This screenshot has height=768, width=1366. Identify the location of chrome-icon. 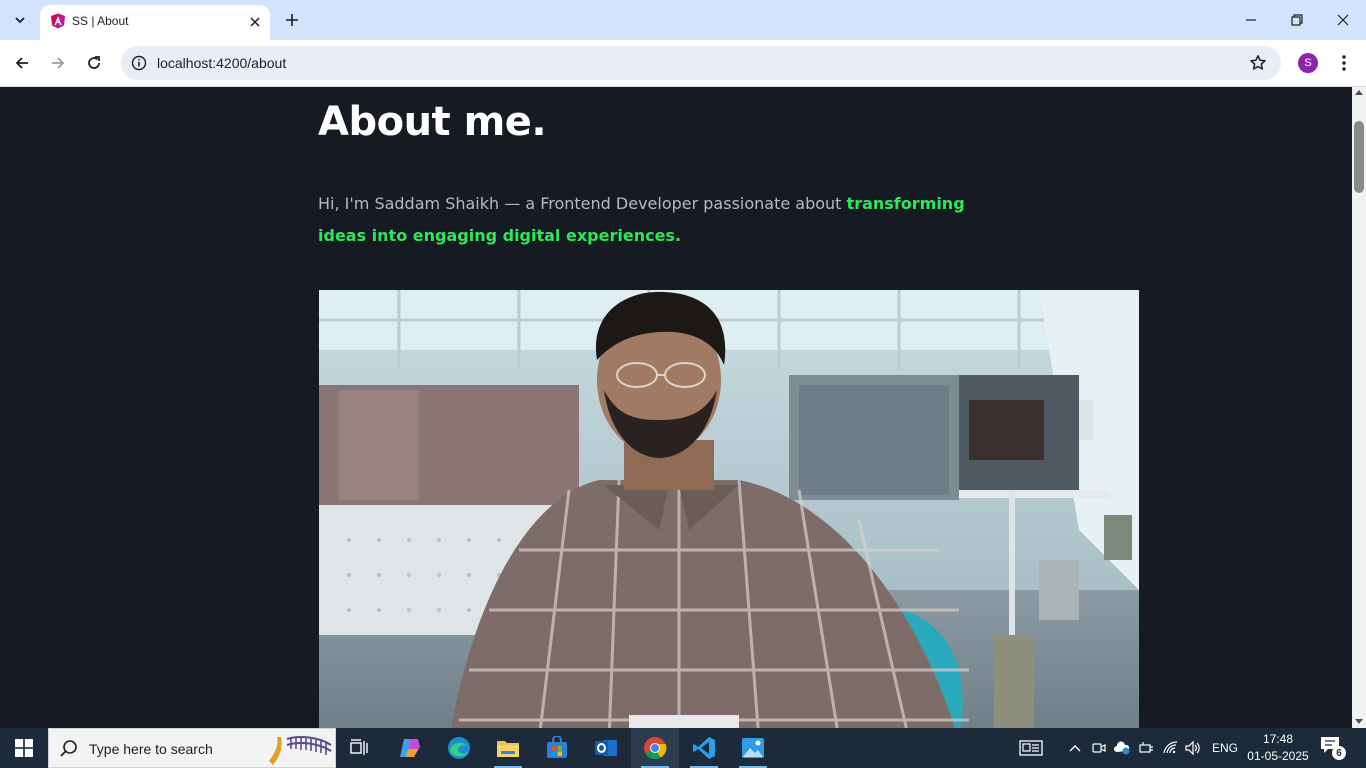
(655, 748).